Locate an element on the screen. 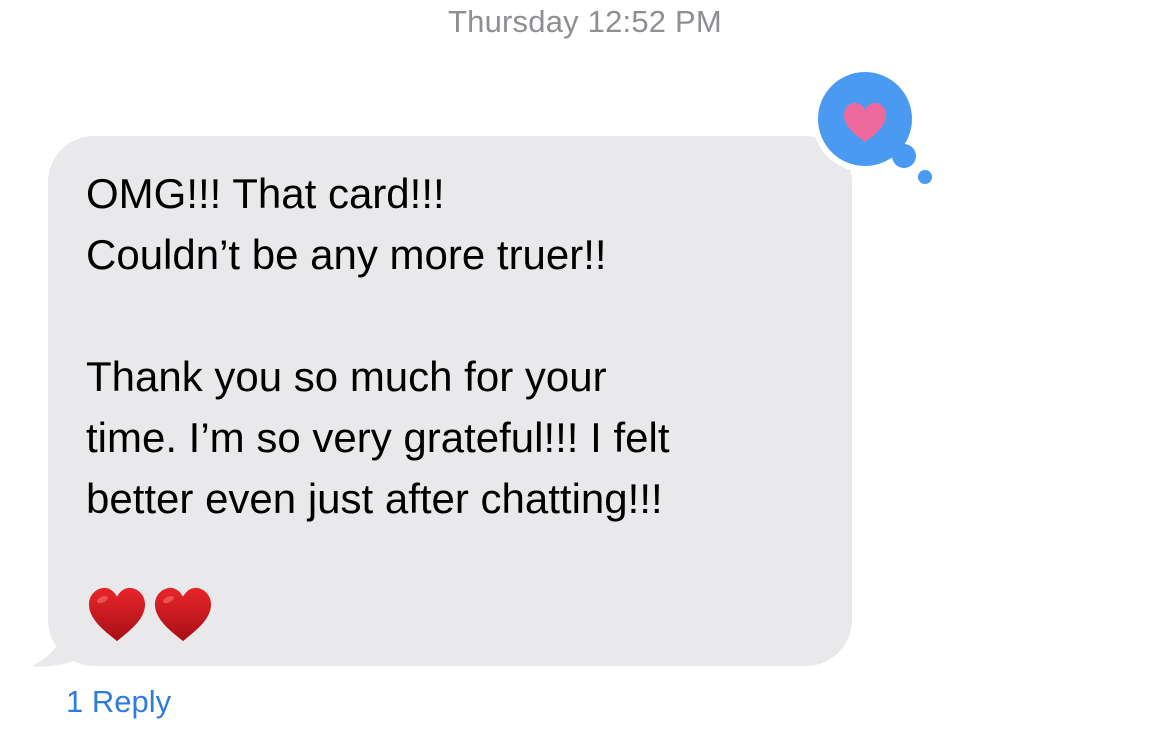 Image resolution: width=1170 pixels, height=733 pixels. tapback-heart-reaction is located at coordinates (877, 131).